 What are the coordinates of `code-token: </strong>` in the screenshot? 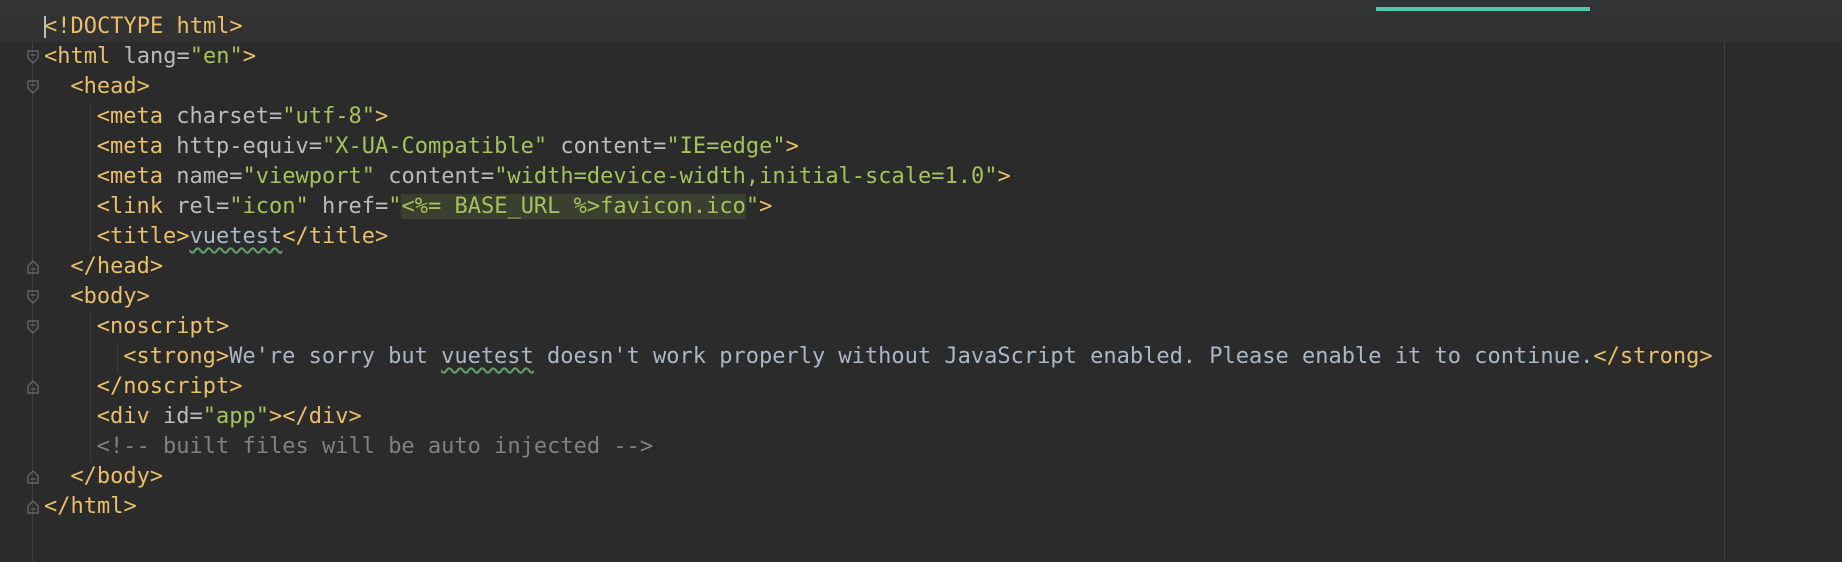 It's located at (1653, 356).